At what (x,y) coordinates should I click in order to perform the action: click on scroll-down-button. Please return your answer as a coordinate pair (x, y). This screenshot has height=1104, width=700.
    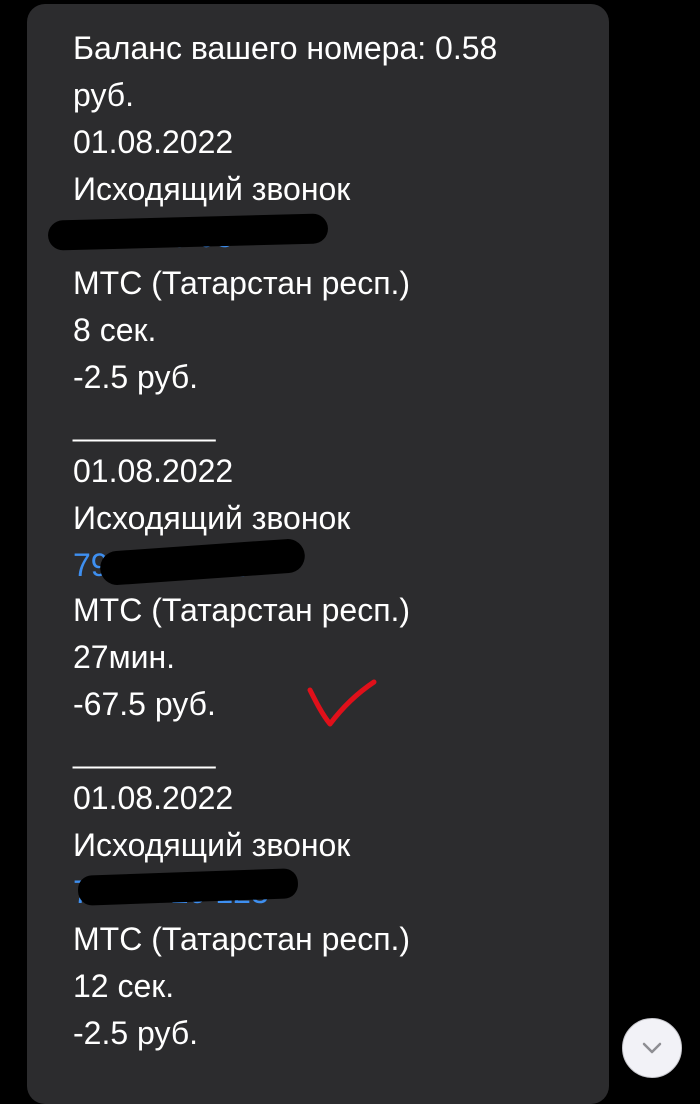
    Looking at the image, I should click on (652, 1048).